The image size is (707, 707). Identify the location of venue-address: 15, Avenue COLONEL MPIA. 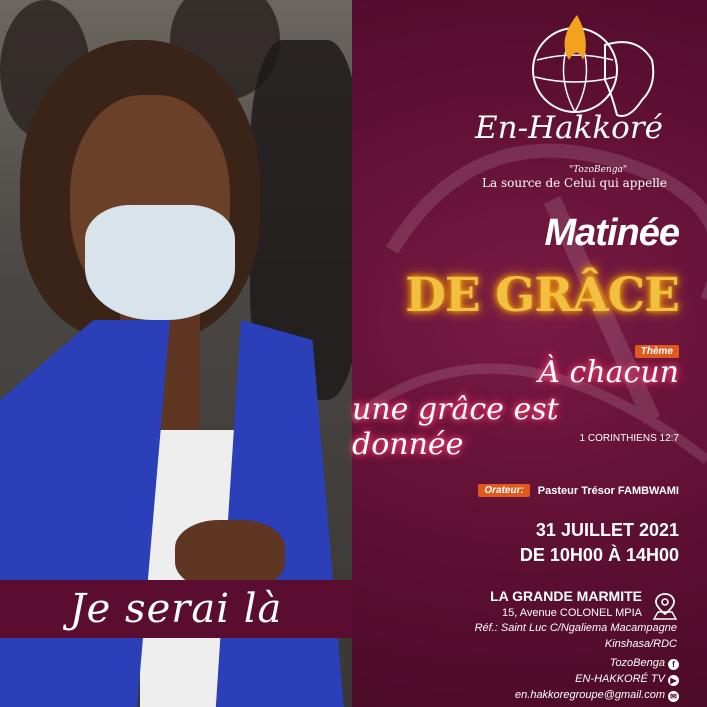
(571, 613).